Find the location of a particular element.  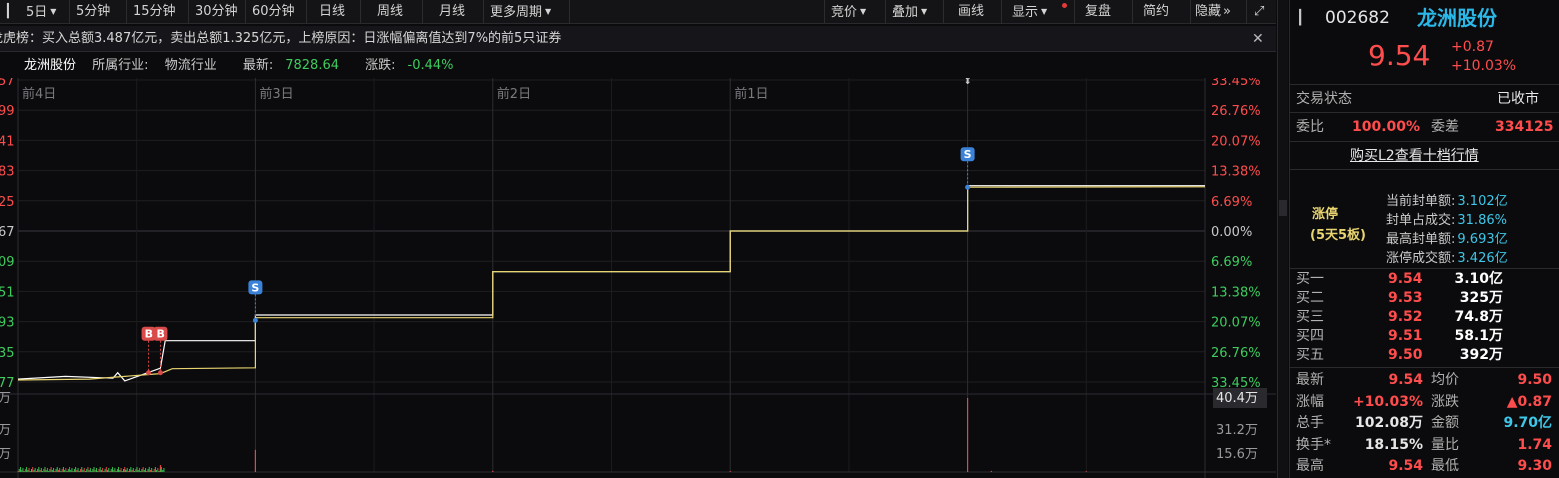

menu-bar-icon: ┃ is located at coordinates (1300, 18).